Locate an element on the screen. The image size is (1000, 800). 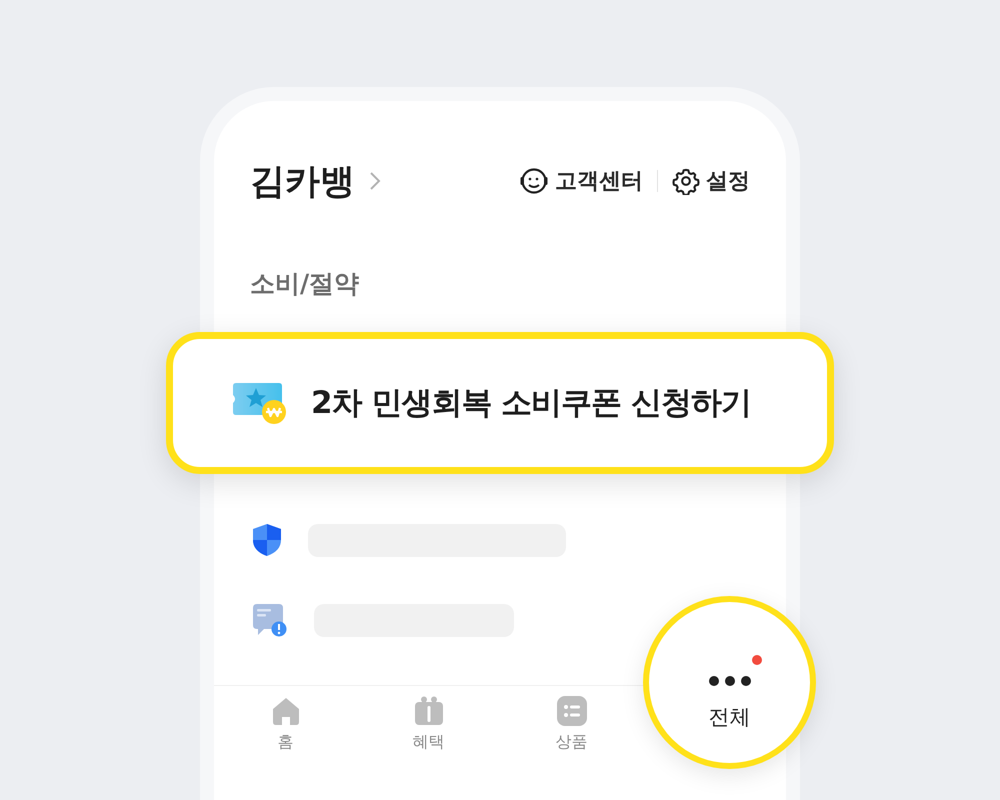
user-name: 김카뱅 is located at coordinates (302, 181).